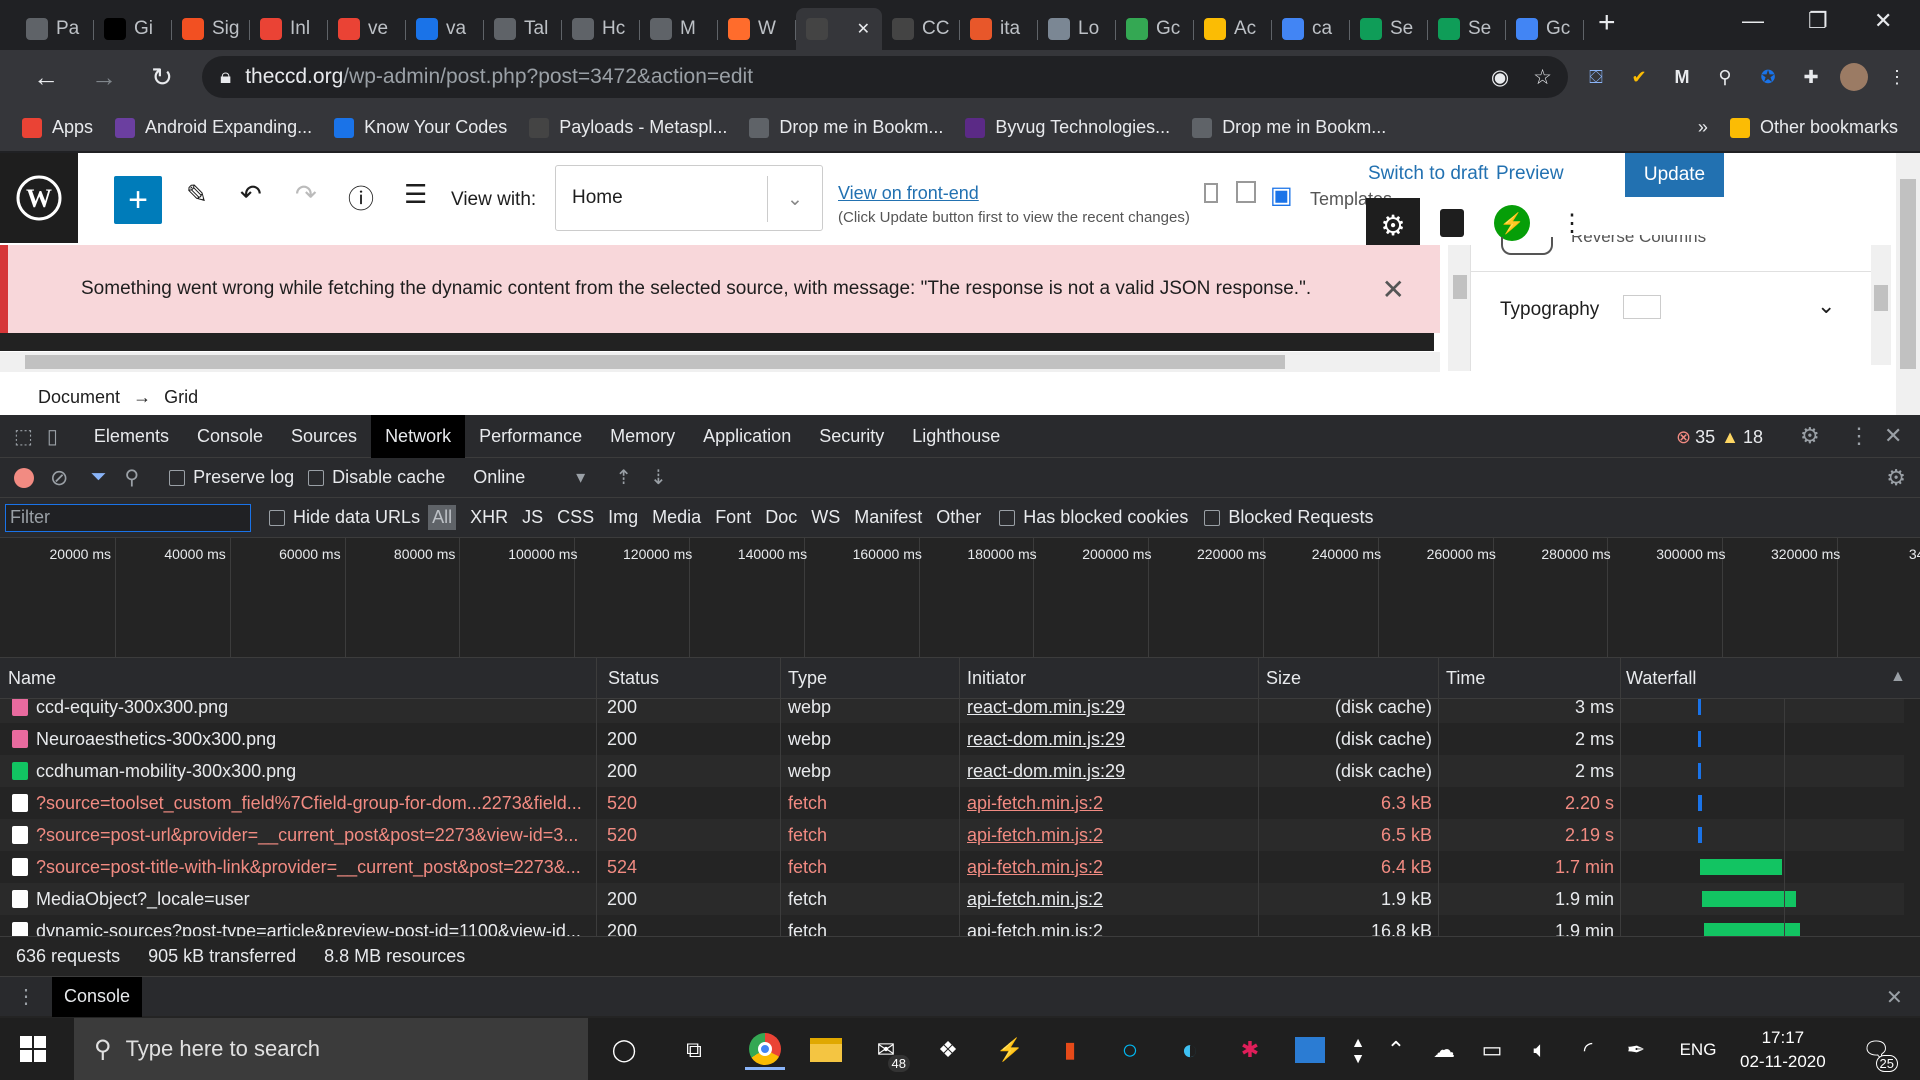 The width and height of the screenshot is (1920, 1080). Describe the element at coordinates (1512, 223) in the screenshot. I see `jetpack-icon: ⚡` at that location.